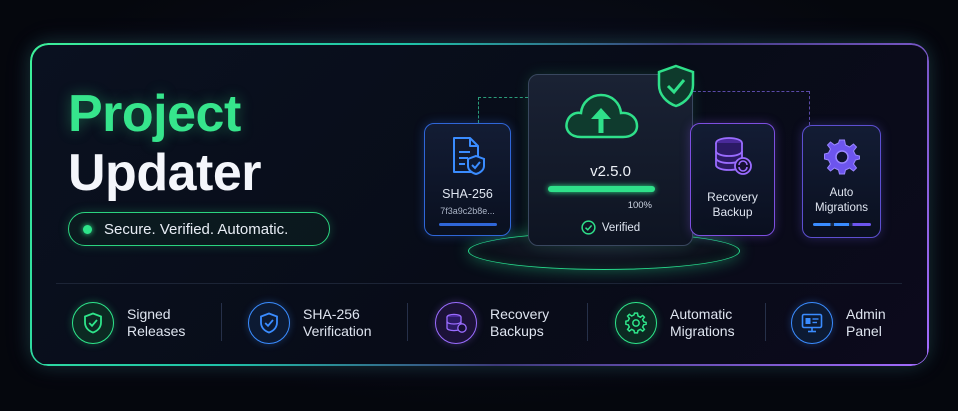  I want to click on check-circle-icon, so click(588, 227).